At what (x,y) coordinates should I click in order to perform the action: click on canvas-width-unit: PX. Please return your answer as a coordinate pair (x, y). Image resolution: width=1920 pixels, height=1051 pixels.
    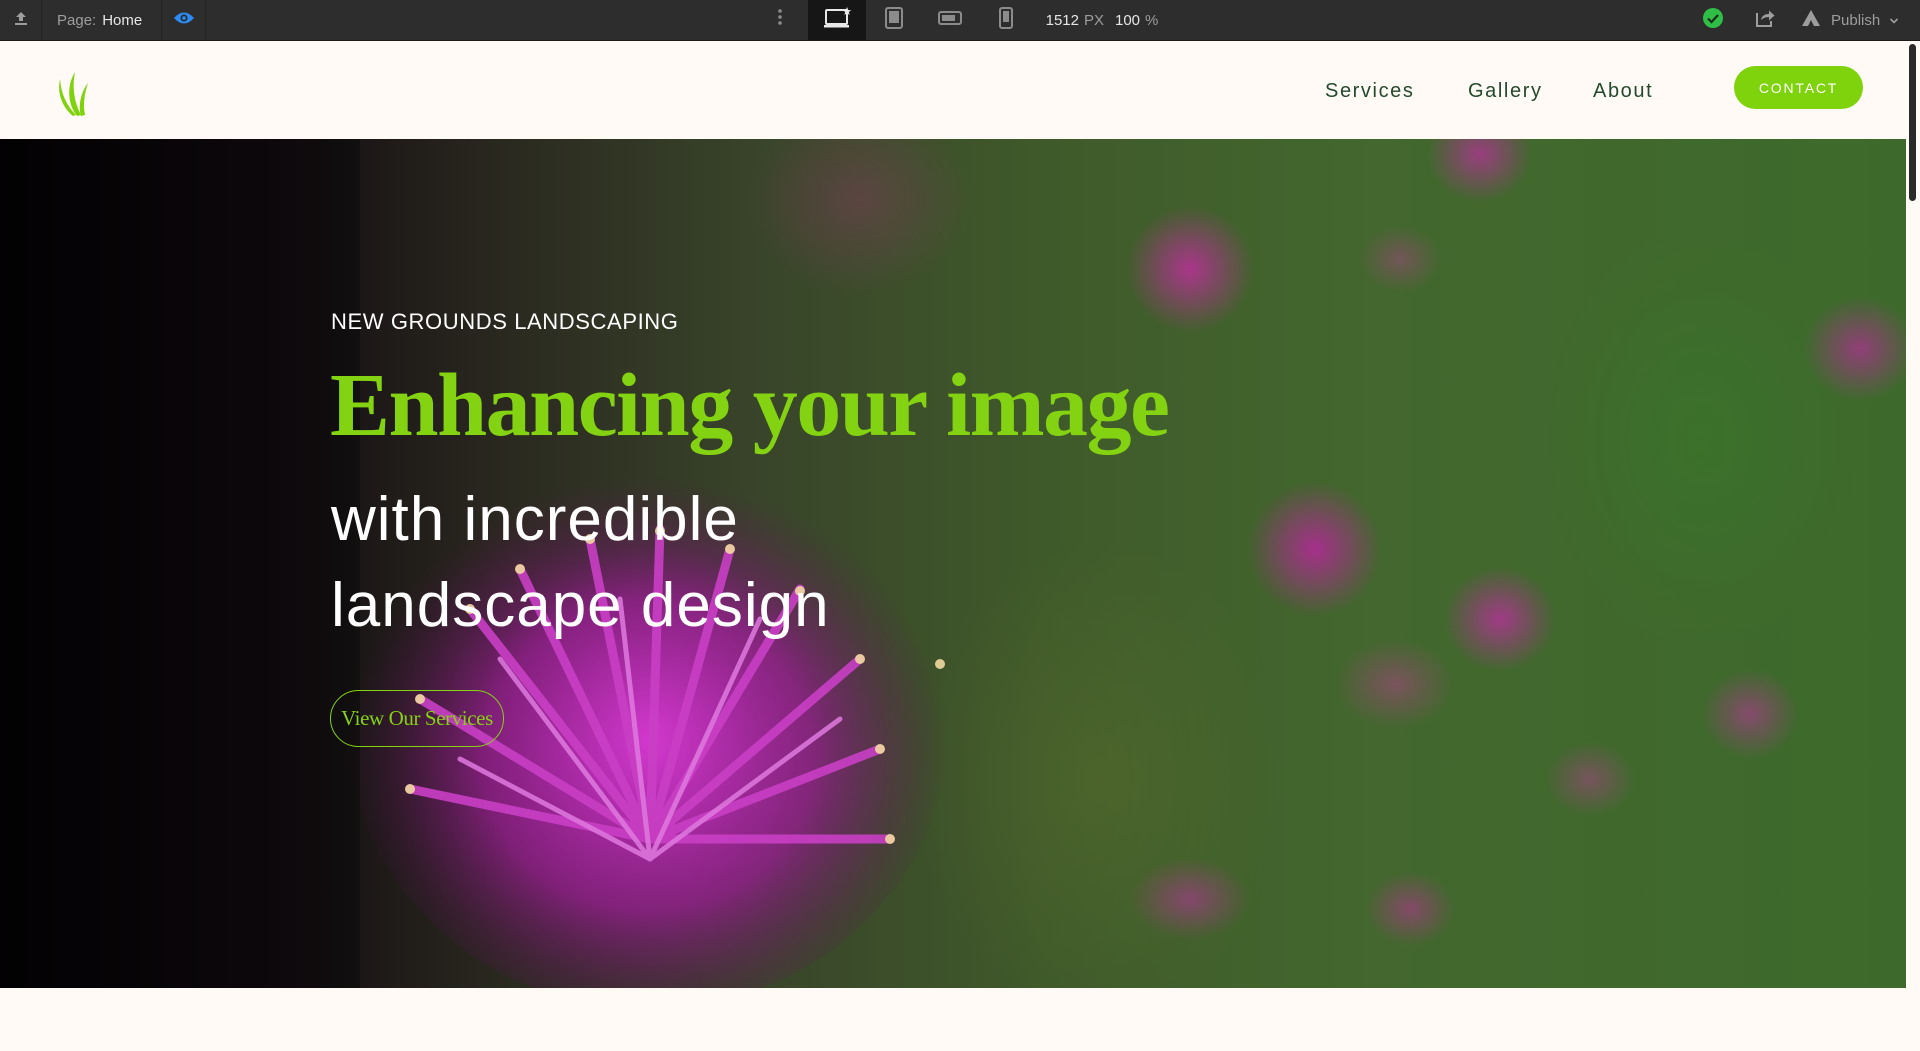
    Looking at the image, I should click on (1093, 20).